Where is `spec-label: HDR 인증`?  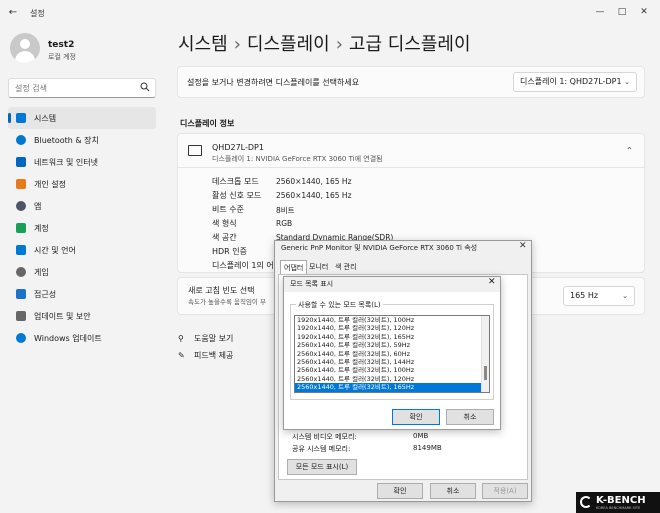 spec-label: HDR 인증 is located at coordinates (229, 251).